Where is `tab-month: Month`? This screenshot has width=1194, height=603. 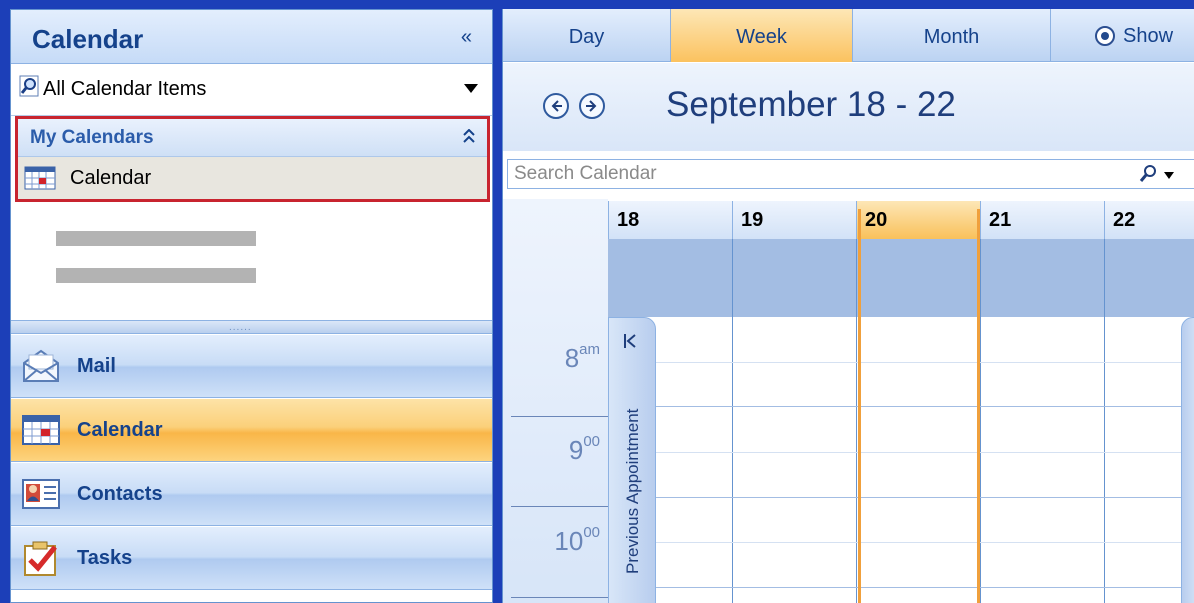
tab-month: Month is located at coordinates (952, 35).